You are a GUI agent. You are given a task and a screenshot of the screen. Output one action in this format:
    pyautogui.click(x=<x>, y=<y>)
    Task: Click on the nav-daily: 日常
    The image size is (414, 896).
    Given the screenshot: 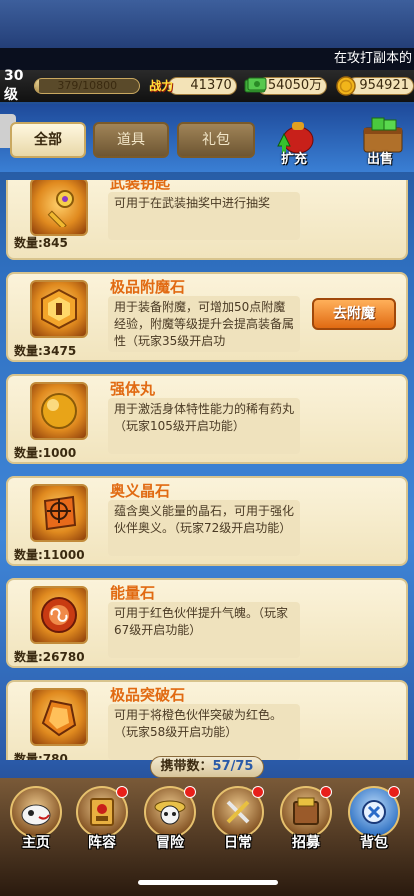 What is the action you would take?
    pyautogui.click(x=238, y=821)
    